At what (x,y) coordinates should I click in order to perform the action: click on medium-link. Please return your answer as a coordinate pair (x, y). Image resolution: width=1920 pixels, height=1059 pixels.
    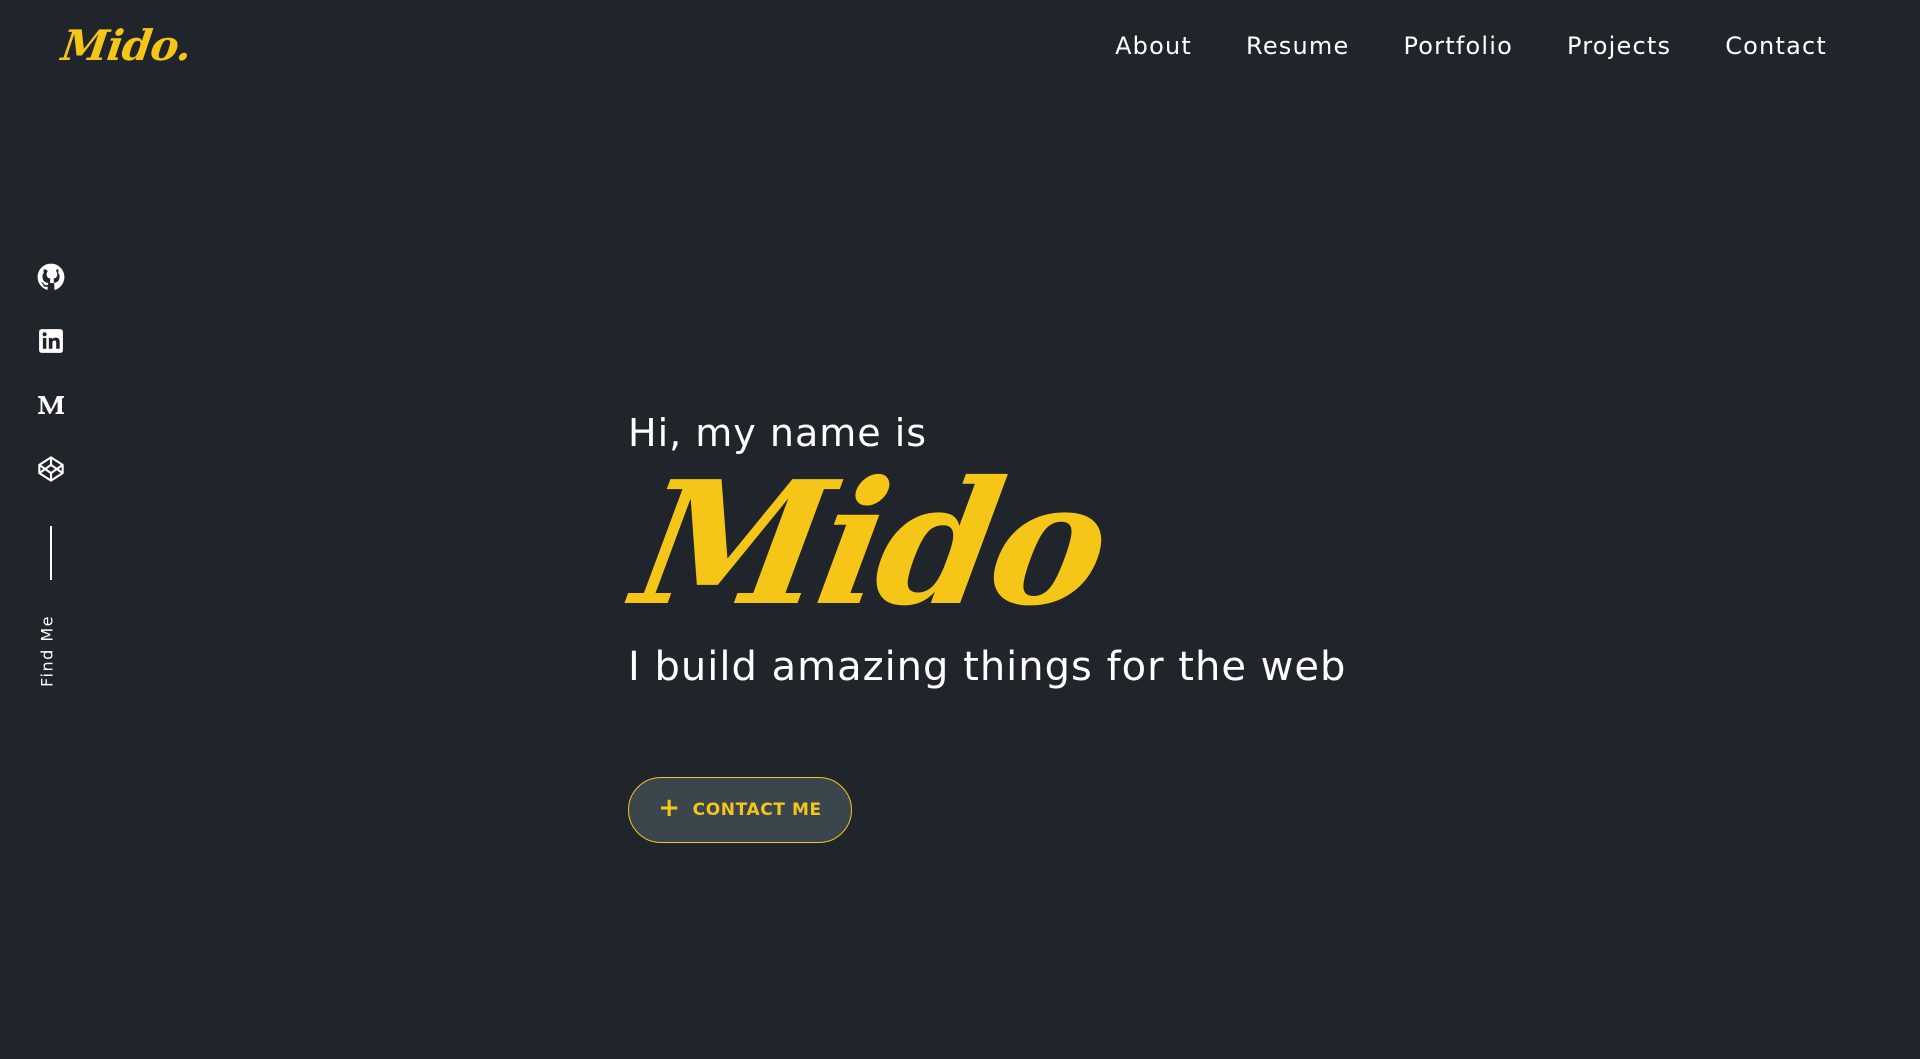
    Looking at the image, I should click on (51, 405).